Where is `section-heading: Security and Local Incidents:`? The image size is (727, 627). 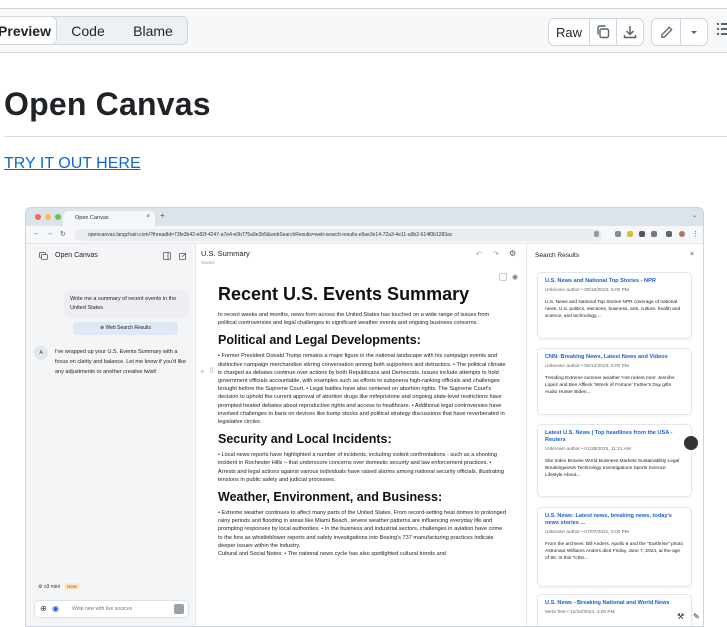 section-heading: Security and Local Incidents: is located at coordinates (305, 439).